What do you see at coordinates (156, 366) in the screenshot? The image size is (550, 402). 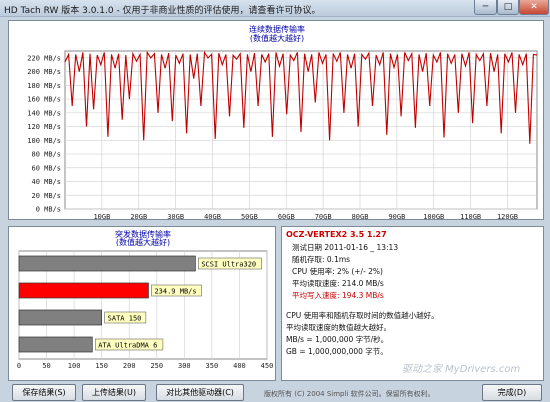 I see `burst-tick-label: 250` at bounding box center [156, 366].